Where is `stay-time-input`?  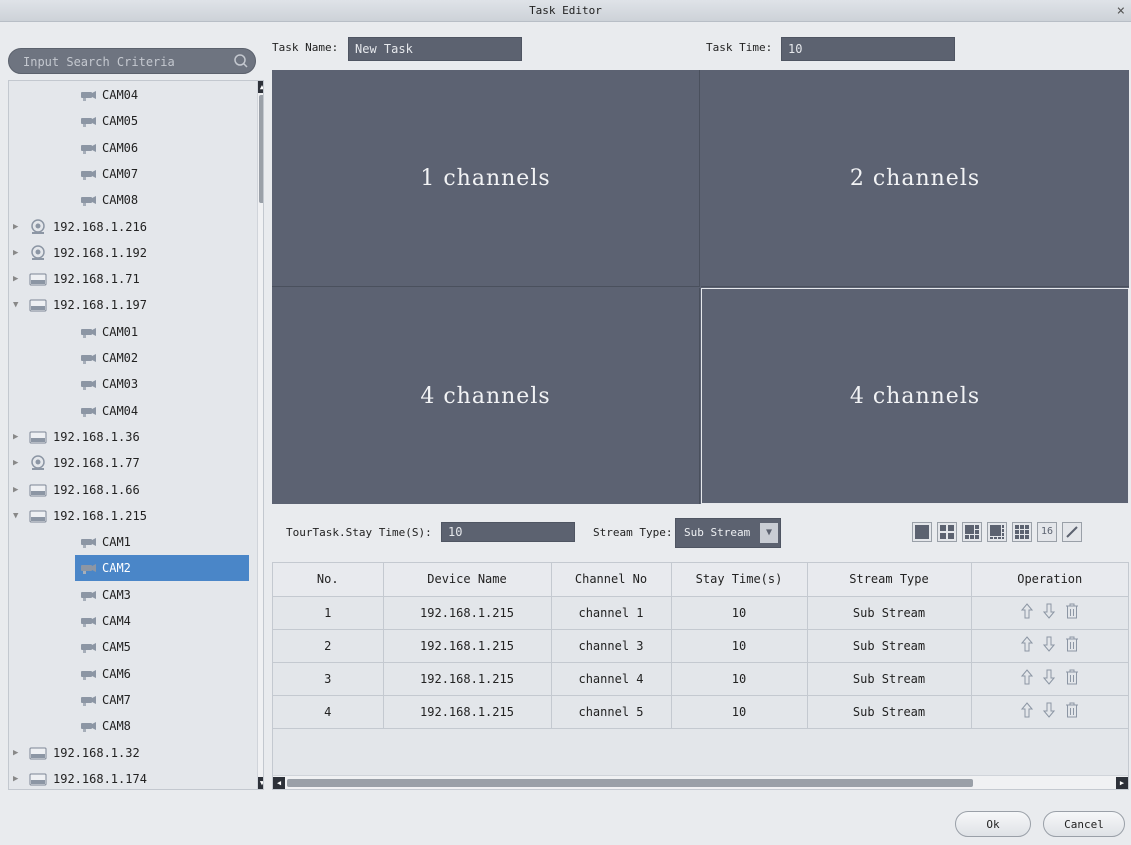
stay-time-input is located at coordinates (508, 532).